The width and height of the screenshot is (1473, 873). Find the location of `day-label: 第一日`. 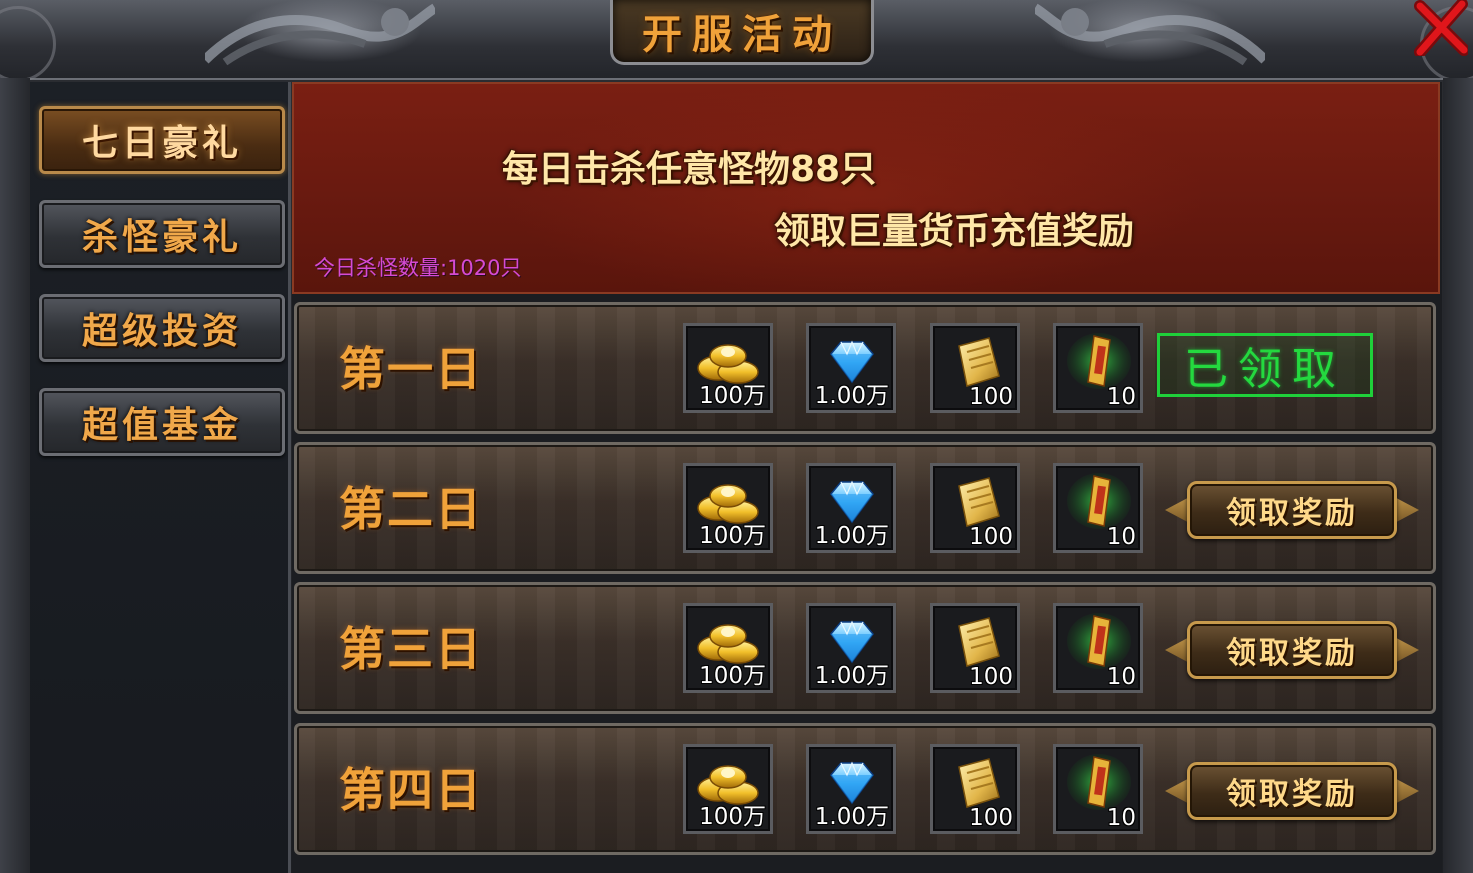

day-label: 第一日 is located at coordinates (411, 369).